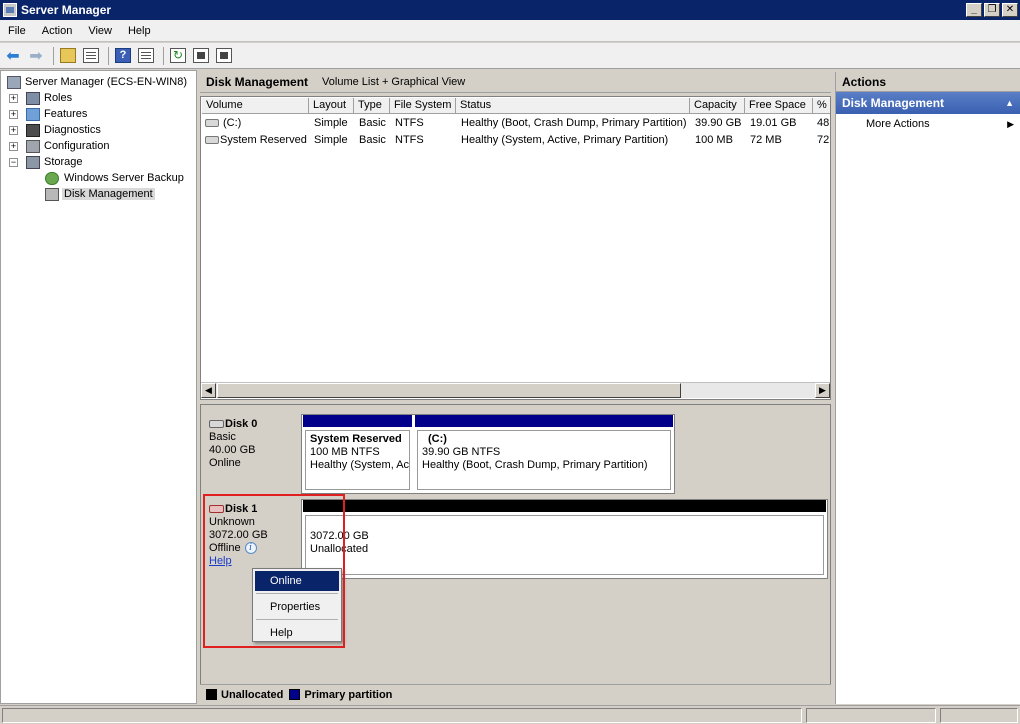  I want to click on menu-item-help: Help, so click(297, 633).